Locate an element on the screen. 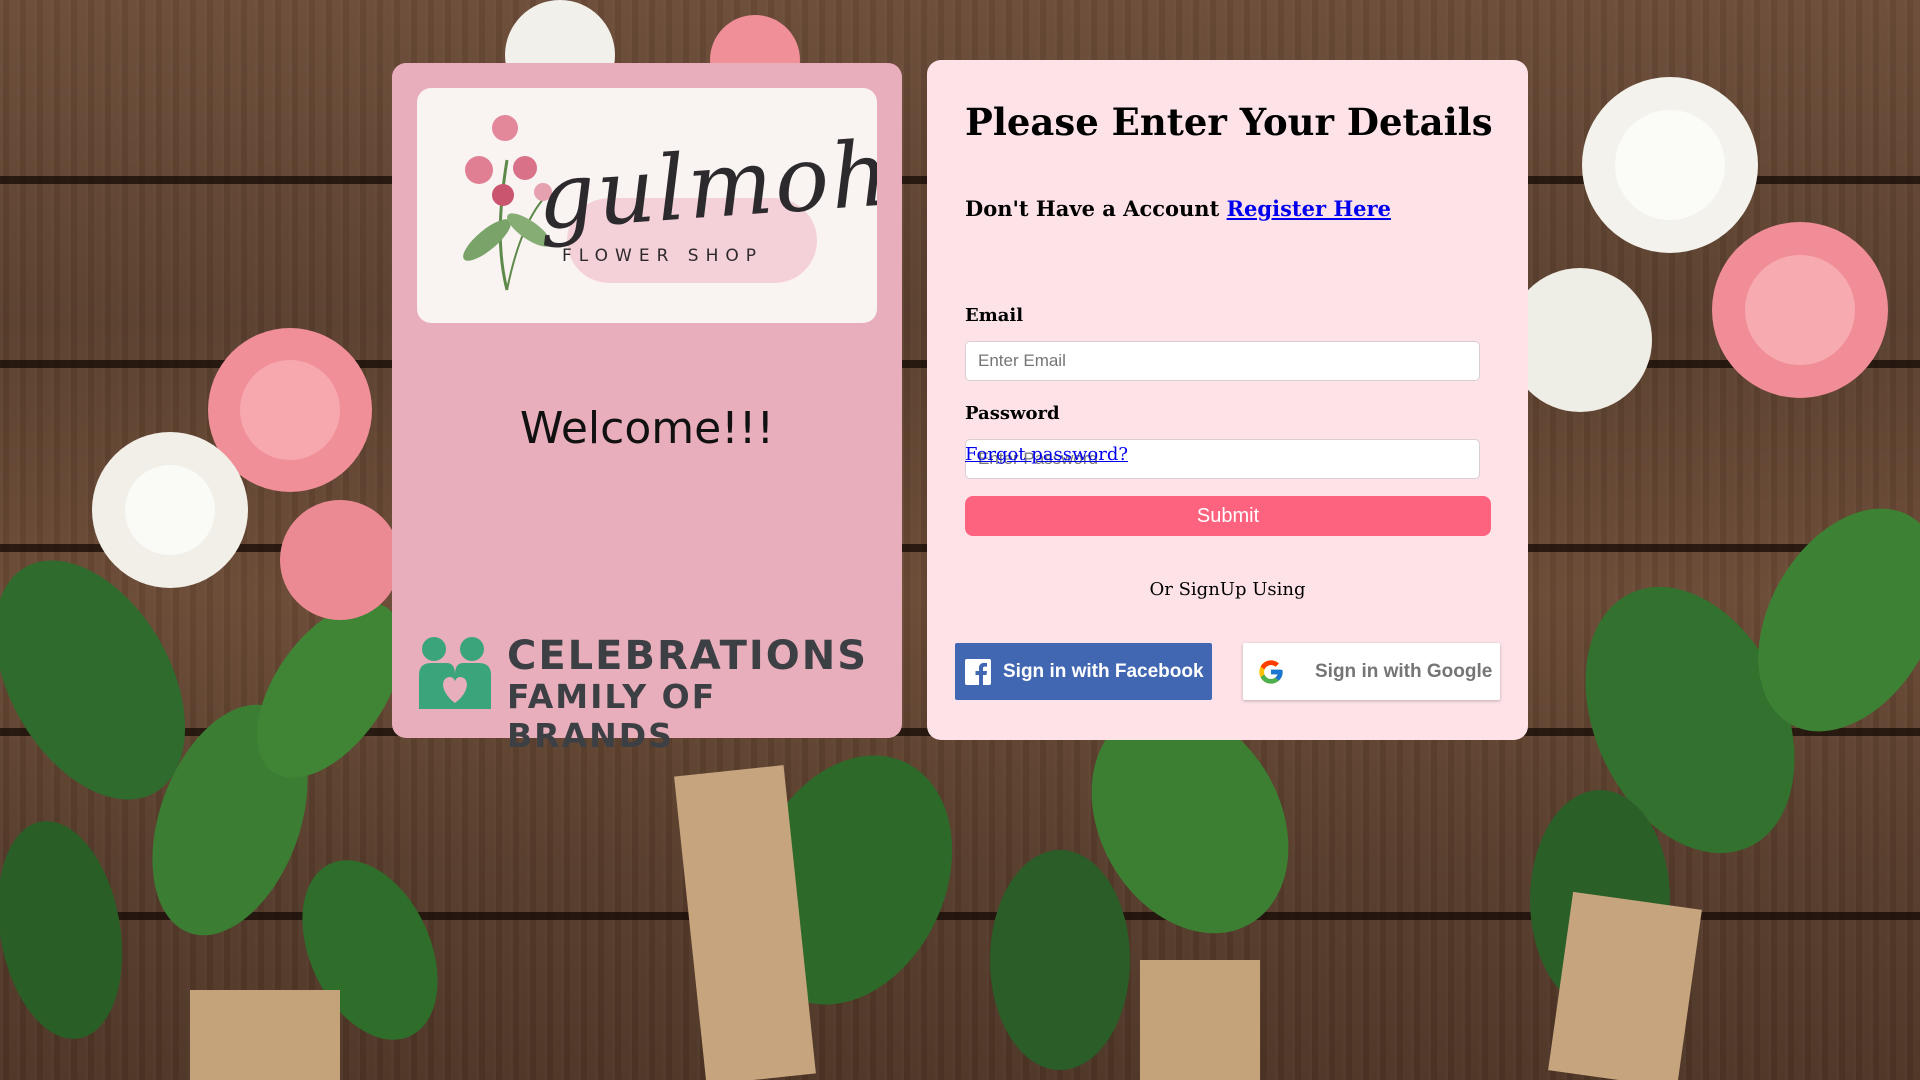  celebrations-logo: CELEBRATIONS FAMILY OF BRANDS is located at coordinates (647, 694).